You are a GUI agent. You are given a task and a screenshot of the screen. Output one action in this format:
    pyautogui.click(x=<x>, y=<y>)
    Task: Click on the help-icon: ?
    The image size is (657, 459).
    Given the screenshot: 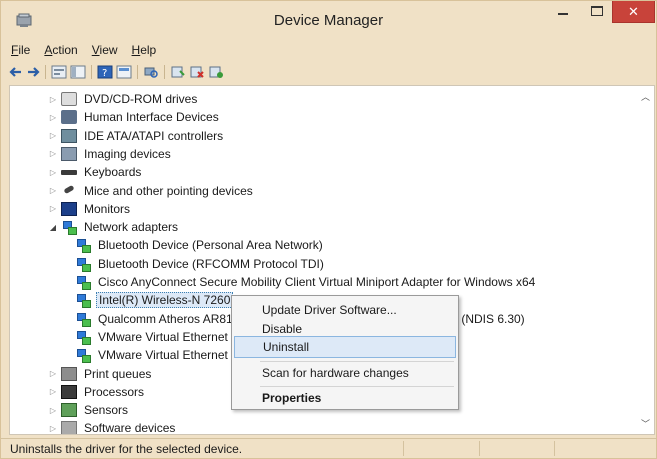 What is the action you would take?
    pyautogui.click(x=105, y=72)
    